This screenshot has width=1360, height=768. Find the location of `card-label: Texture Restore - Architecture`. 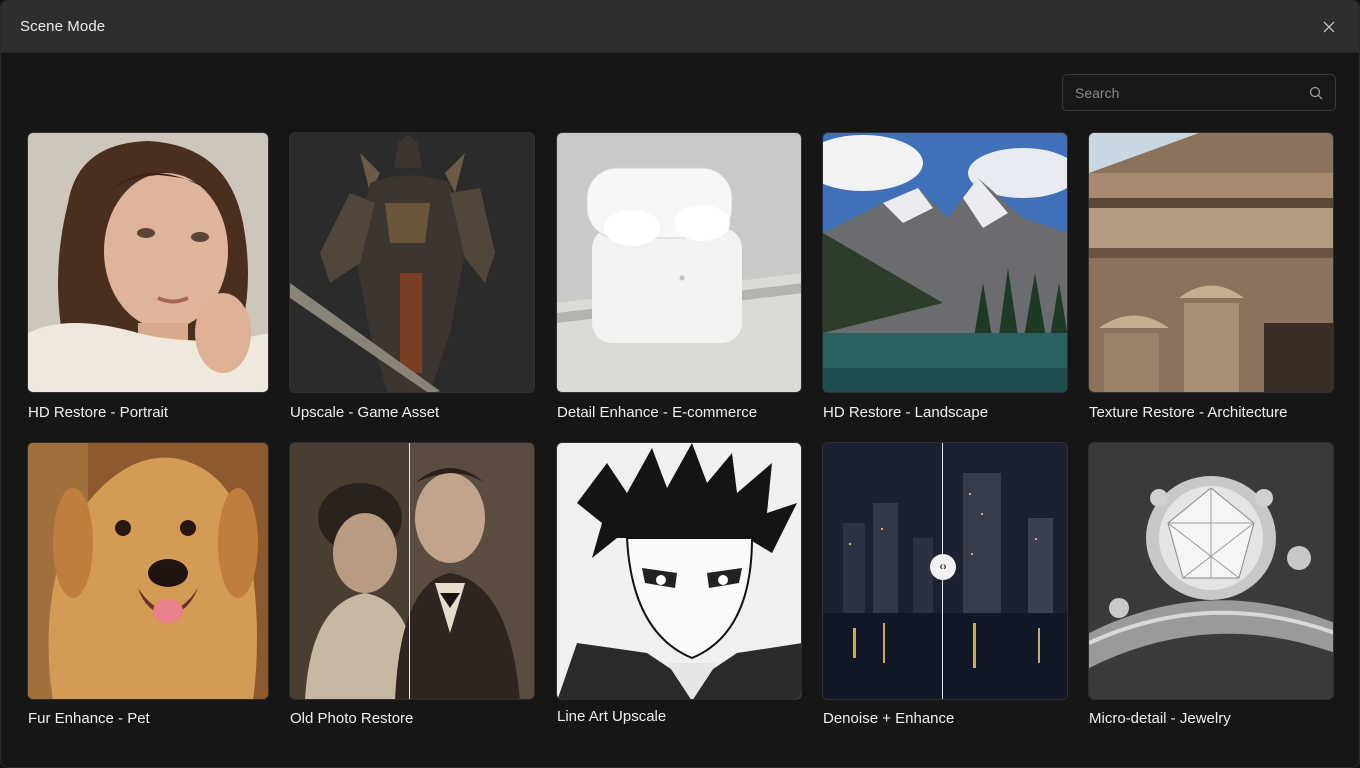

card-label: Texture Restore - Architecture is located at coordinates (1188, 412).